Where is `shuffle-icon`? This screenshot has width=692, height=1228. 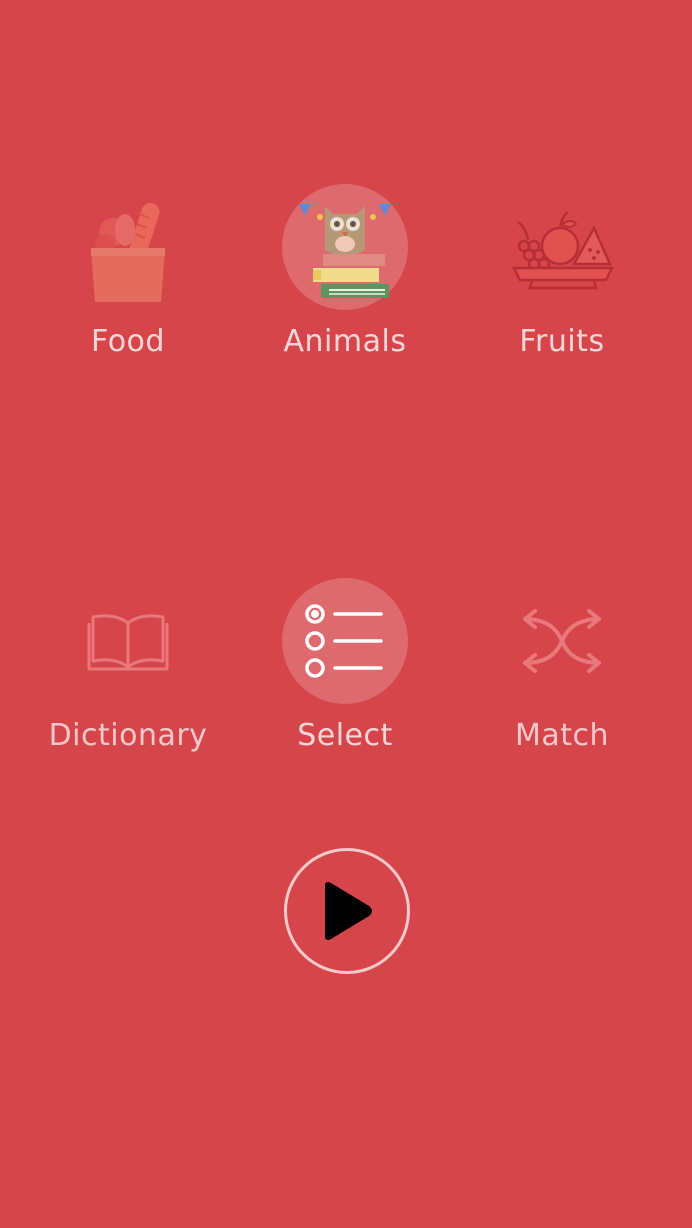 shuffle-icon is located at coordinates (562, 641).